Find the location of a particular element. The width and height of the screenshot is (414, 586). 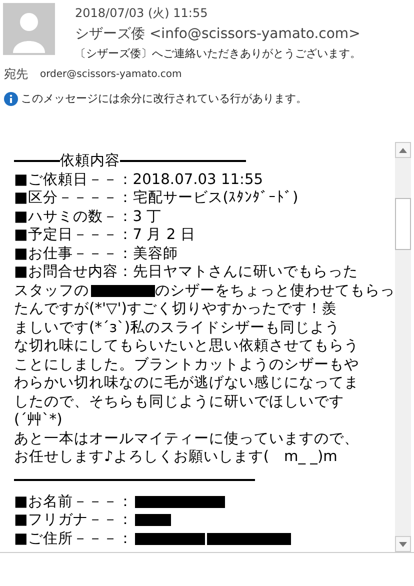

body-text: ■お仕事－－－：美容師 is located at coordinates (96, 253).